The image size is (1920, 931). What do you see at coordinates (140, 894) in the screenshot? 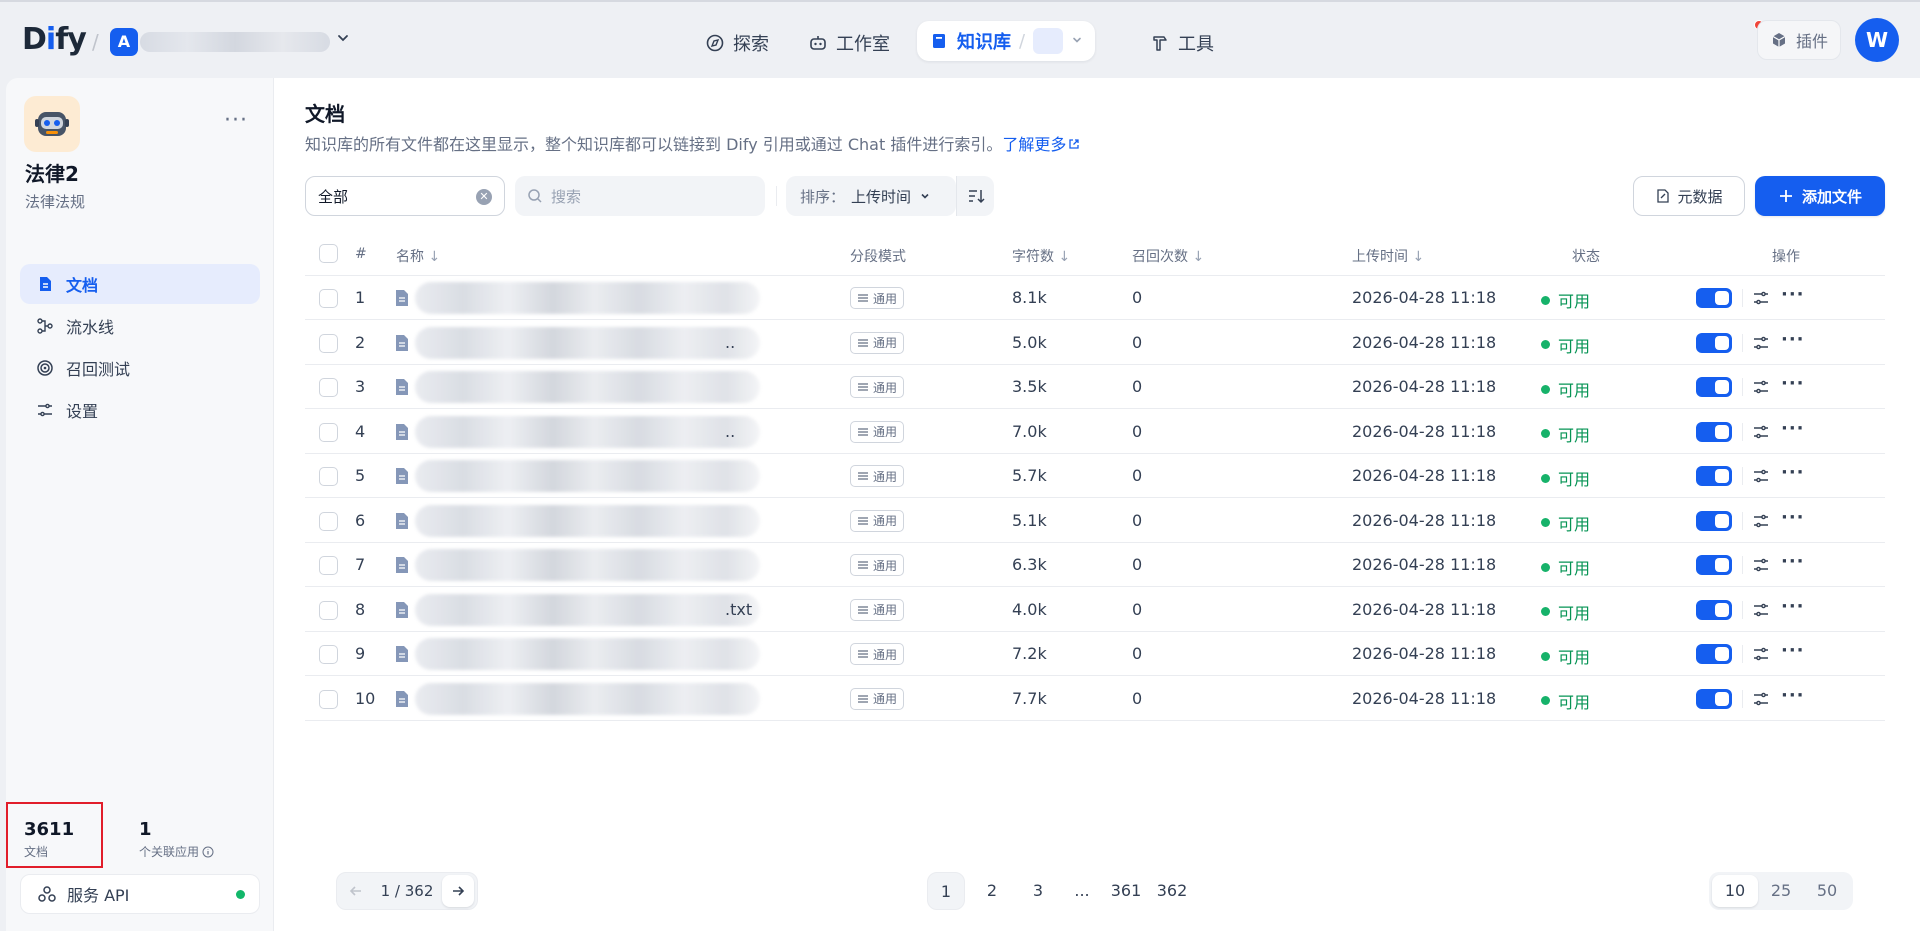
I see `service-api-button: 服务 API` at bounding box center [140, 894].